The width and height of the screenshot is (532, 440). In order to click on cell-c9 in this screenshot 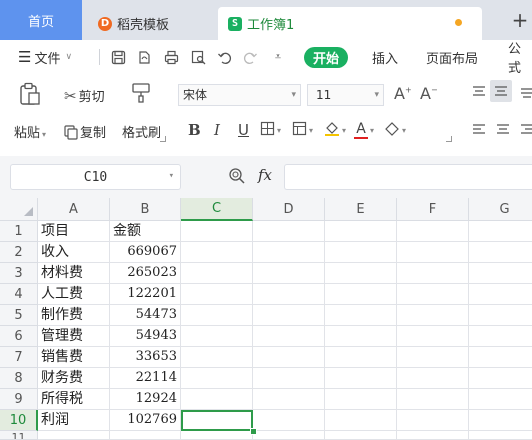, I will do `click(217, 399)`.